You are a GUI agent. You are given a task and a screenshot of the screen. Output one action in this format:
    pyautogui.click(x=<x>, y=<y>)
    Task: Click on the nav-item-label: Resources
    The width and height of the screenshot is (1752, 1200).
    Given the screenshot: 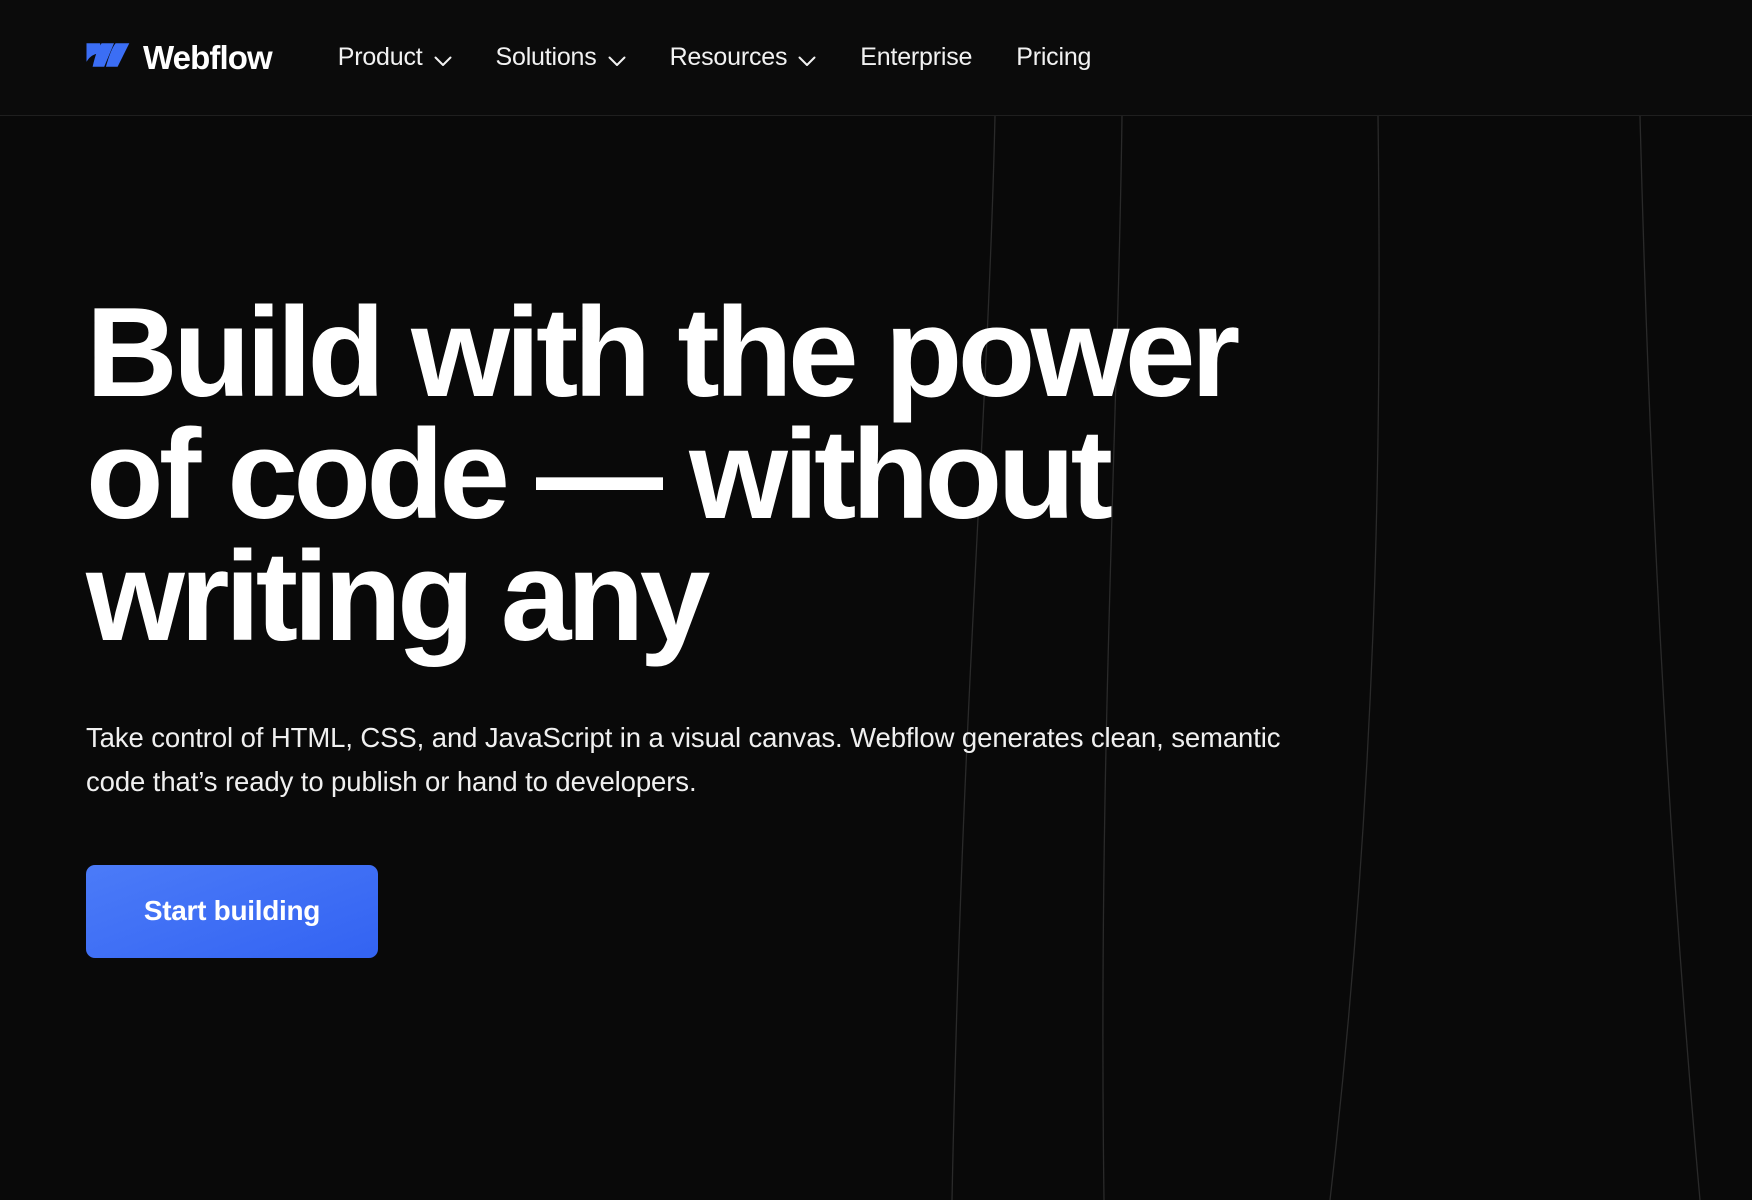 What is the action you would take?
    pyautogui.click(x=728, y=57)
    